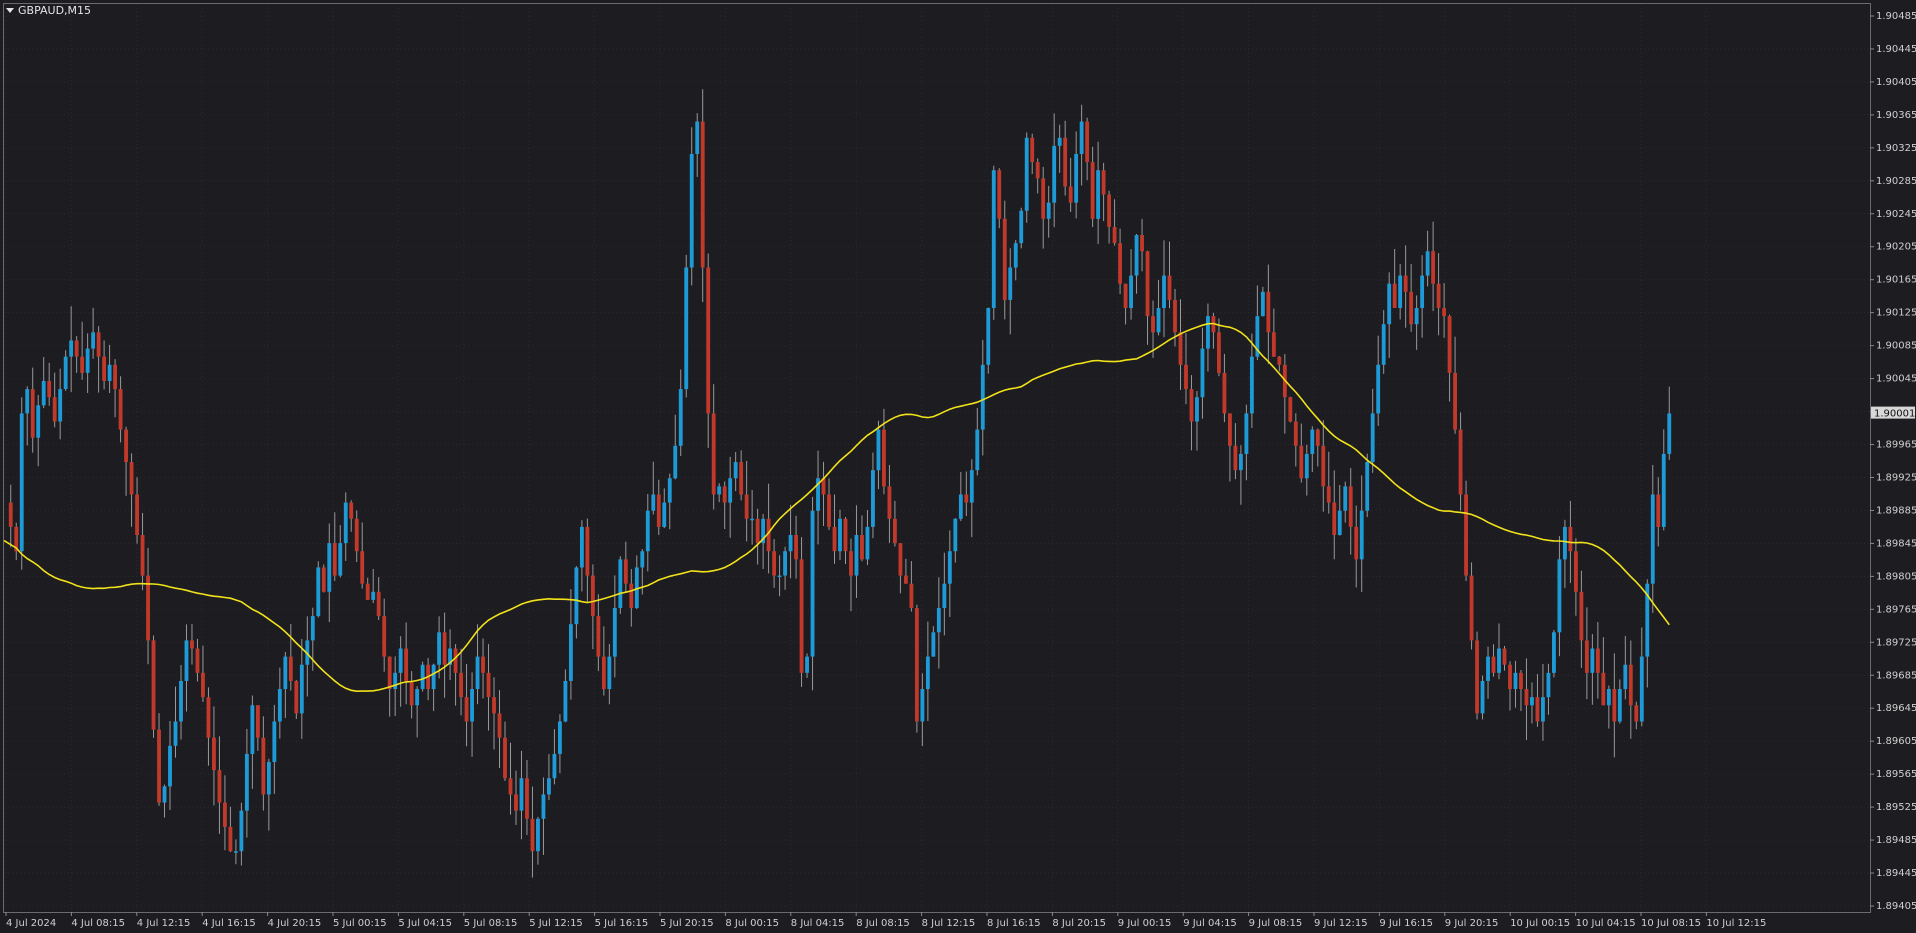 This screenshot has height=933, width=1916. Describe the element at coordinates (98, 923) in the screenshot. I see `time-axis-label: 4 Jul 08:15` at that location.